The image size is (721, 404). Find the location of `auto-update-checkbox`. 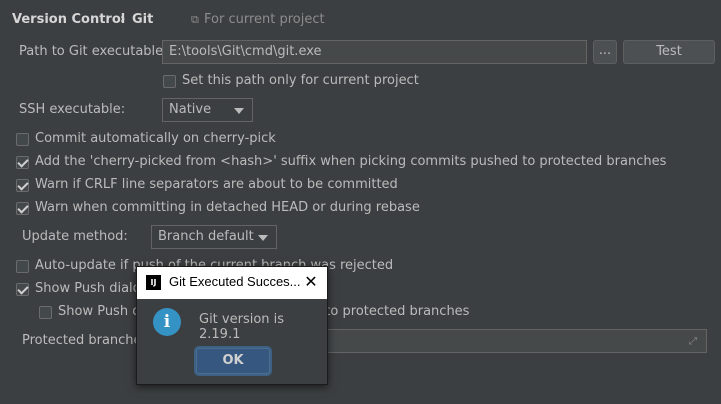

auto-update-checkbox is located at coordinates (22, 266).